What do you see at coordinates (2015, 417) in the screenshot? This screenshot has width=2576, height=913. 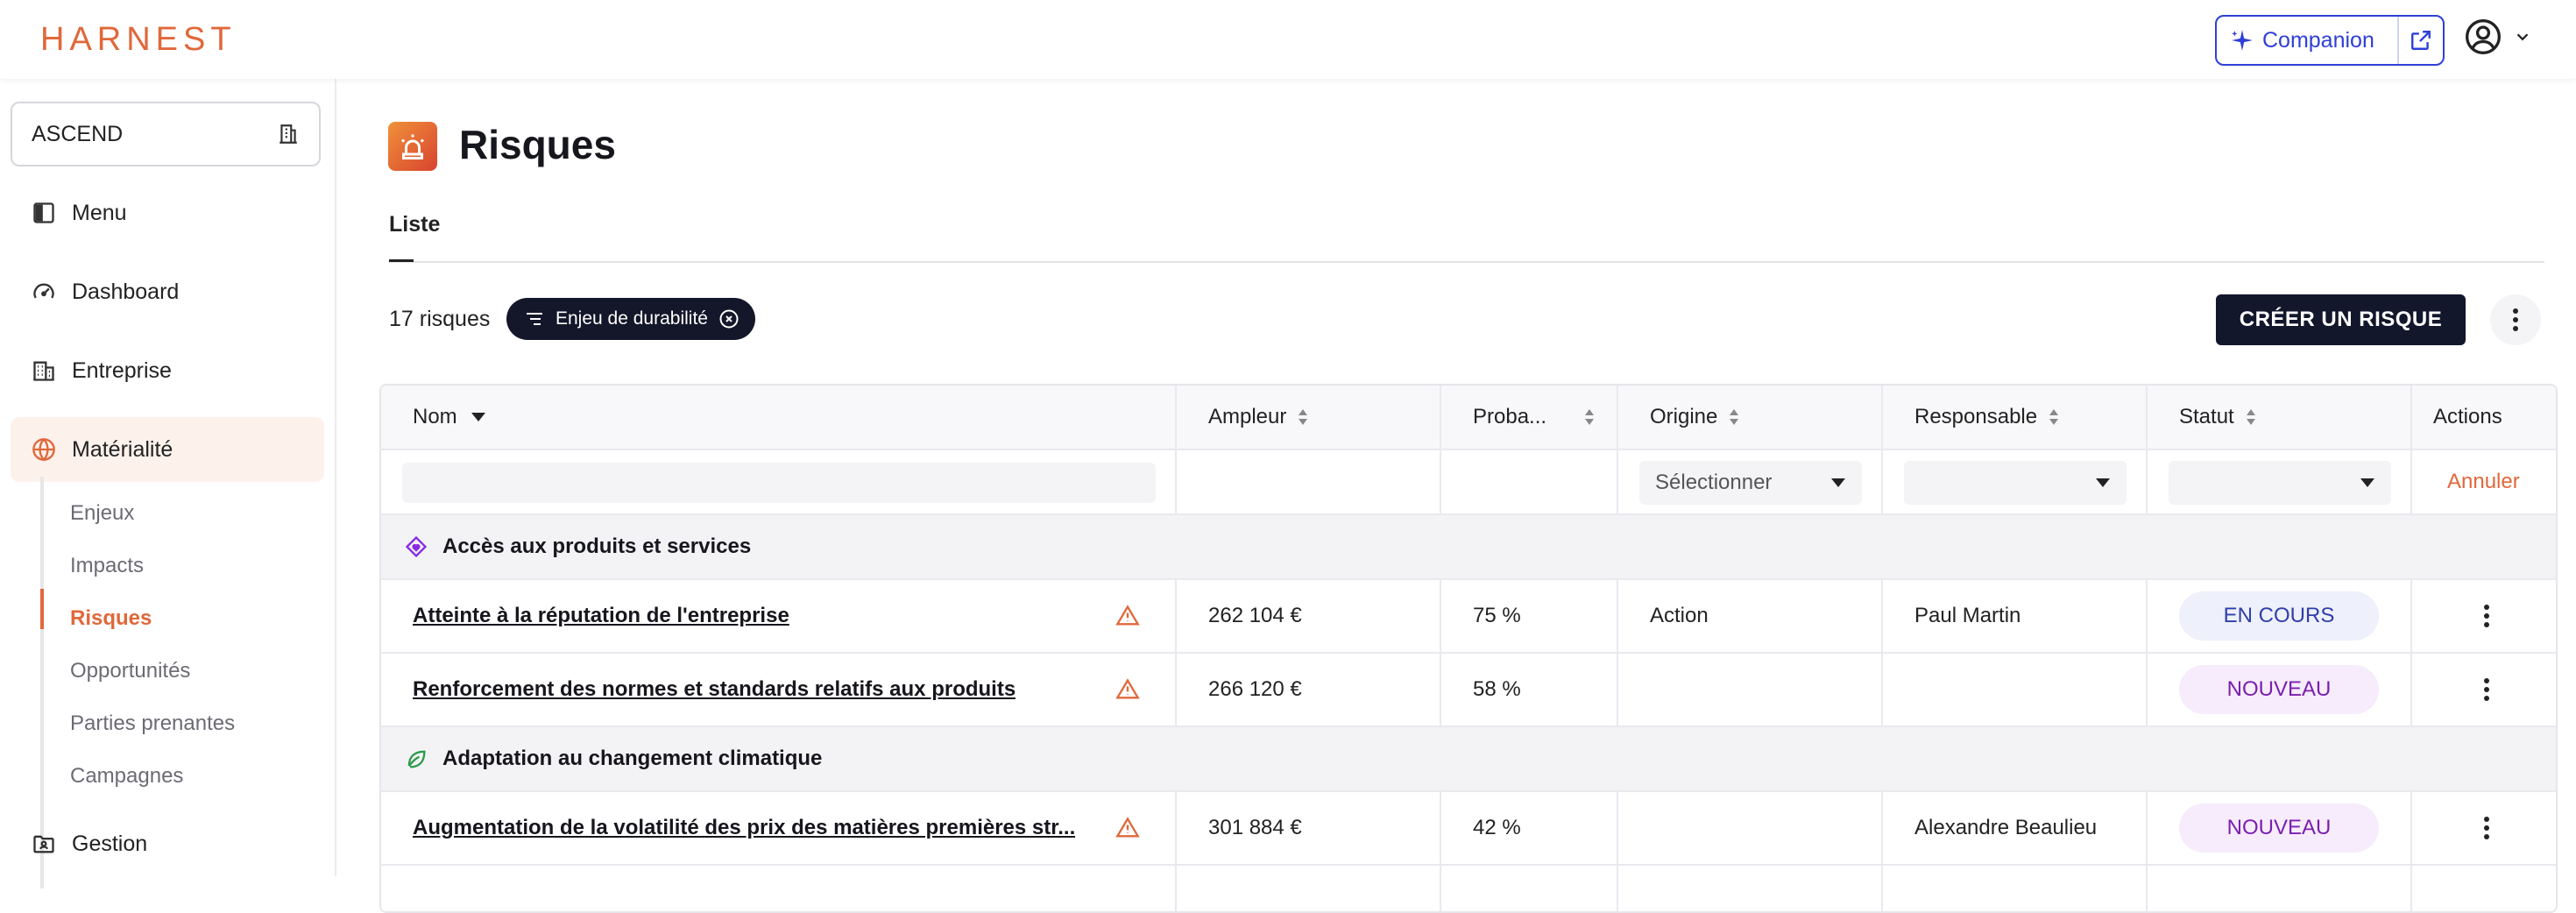 I see `column-header-responsable: Responsable` at bounding box center [2015, 417].